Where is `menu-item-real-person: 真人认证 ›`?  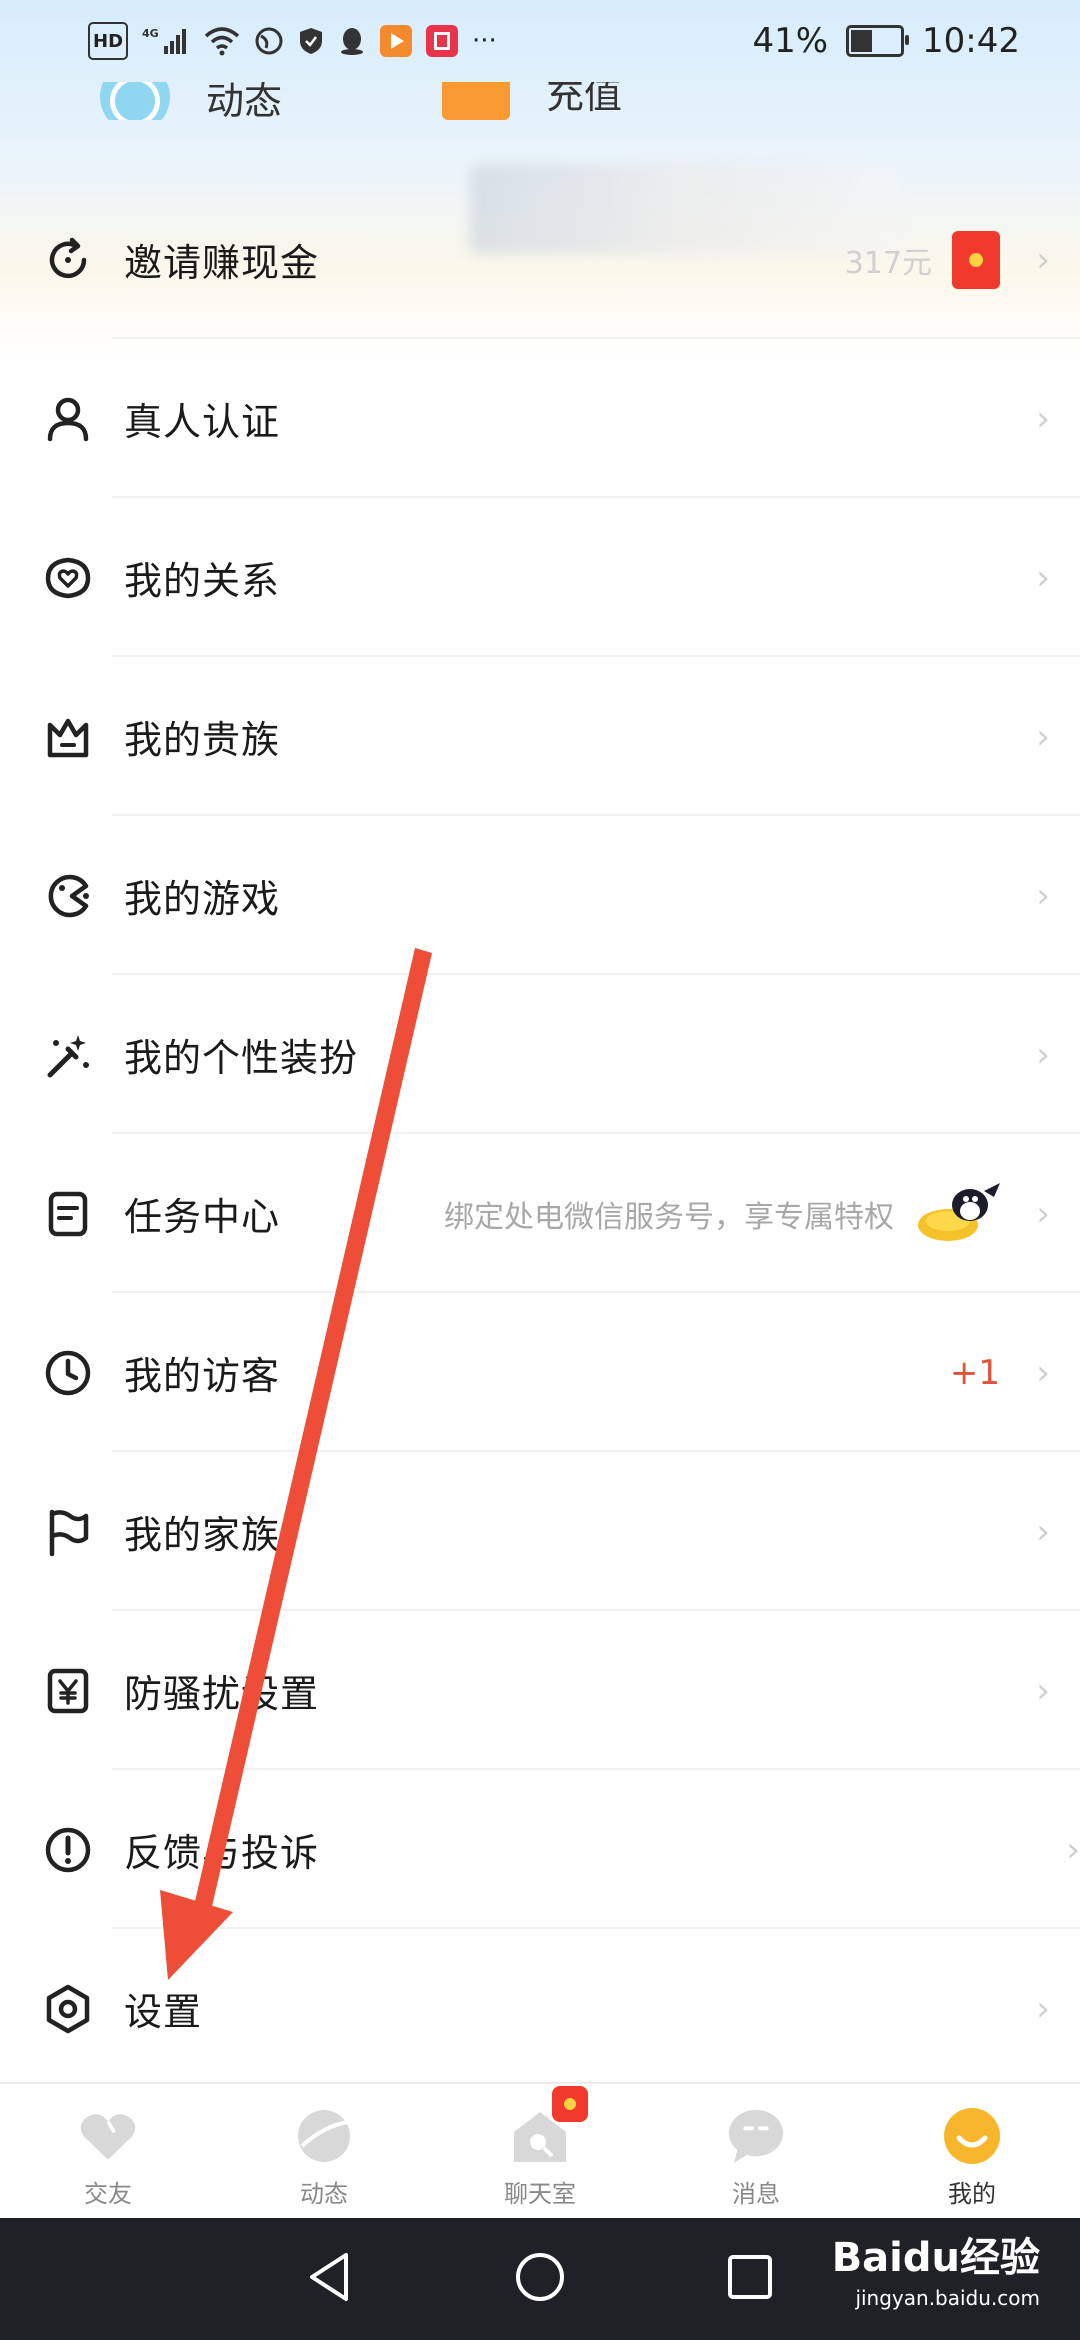
menu-item-real-person: 真人认证 › is located at coordinates (540, 418).